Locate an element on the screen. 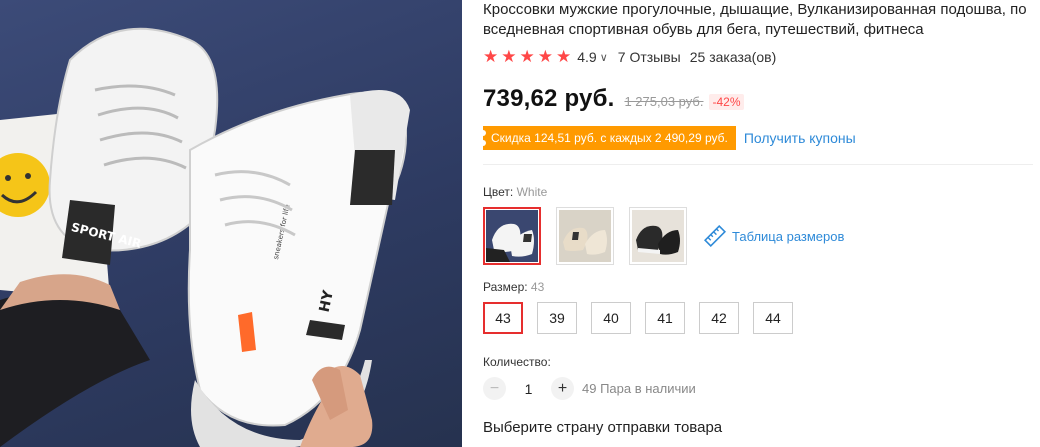 The height and width of the screenshot is (447, 1040). size-chart-link: Таблица размеров is located at coordinates (774, 236).